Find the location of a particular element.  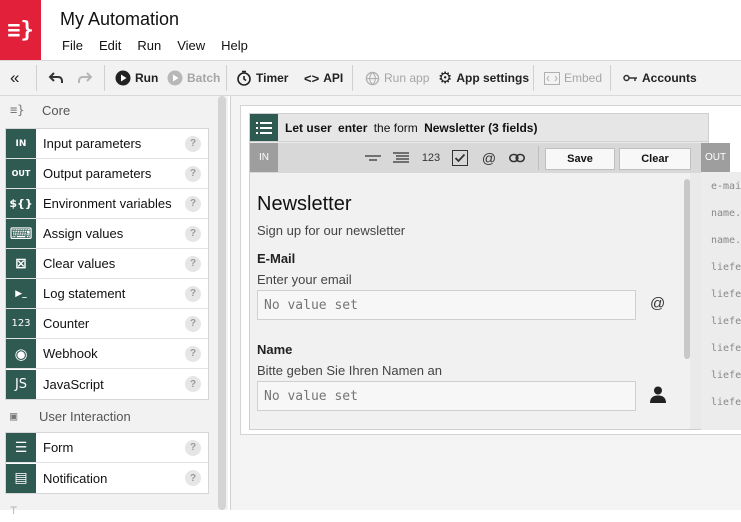

group-label: User Interaction is located at coordinates (85, 416).